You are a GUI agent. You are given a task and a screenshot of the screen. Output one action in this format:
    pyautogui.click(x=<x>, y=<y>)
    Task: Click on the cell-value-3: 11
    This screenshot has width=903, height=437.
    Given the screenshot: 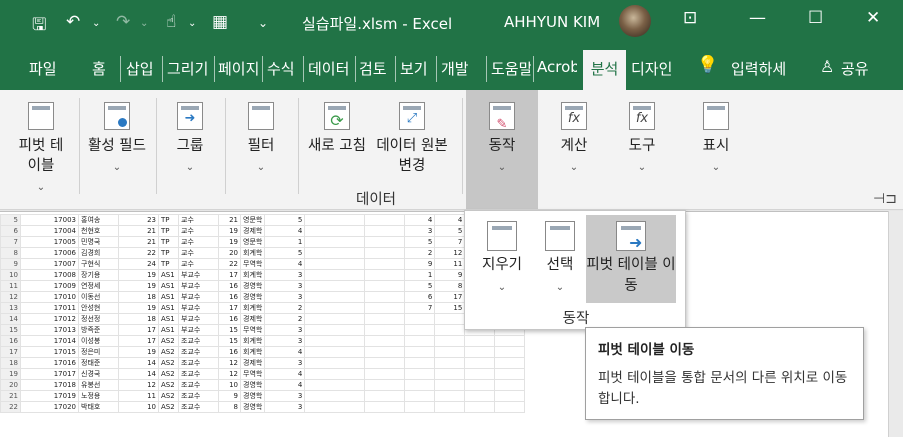 What is the action you would take?
    pyautogui.click(x=450, y=264)
    